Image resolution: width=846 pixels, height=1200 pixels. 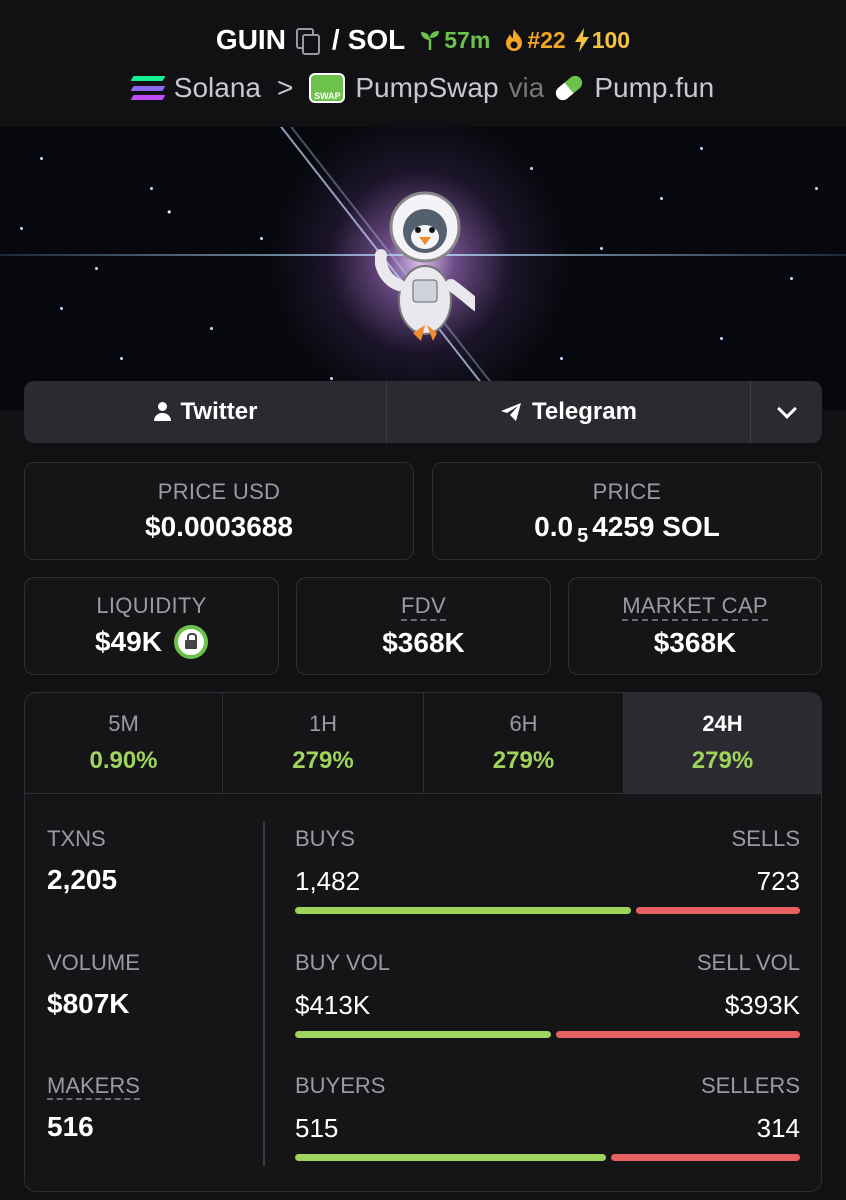 I want to click on sell-bar-segment, so click(x=718, y=910).